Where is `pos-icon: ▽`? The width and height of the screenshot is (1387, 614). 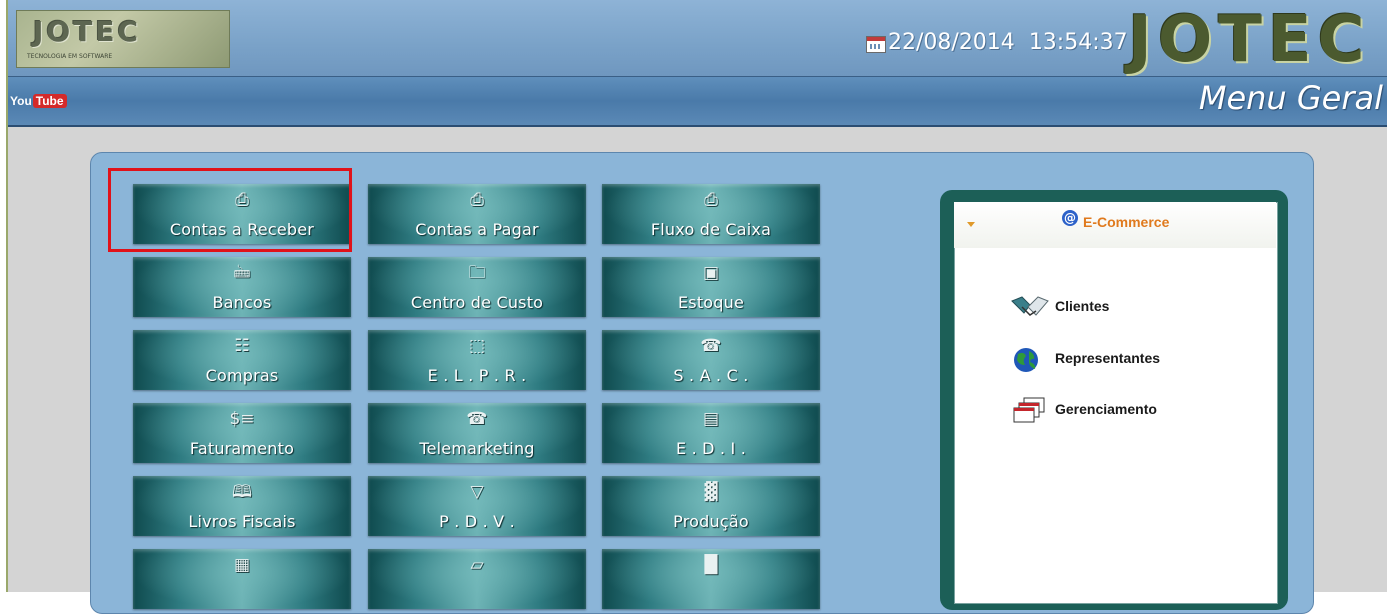
pos-icon: ▽ is located at coordinates (477, 492).